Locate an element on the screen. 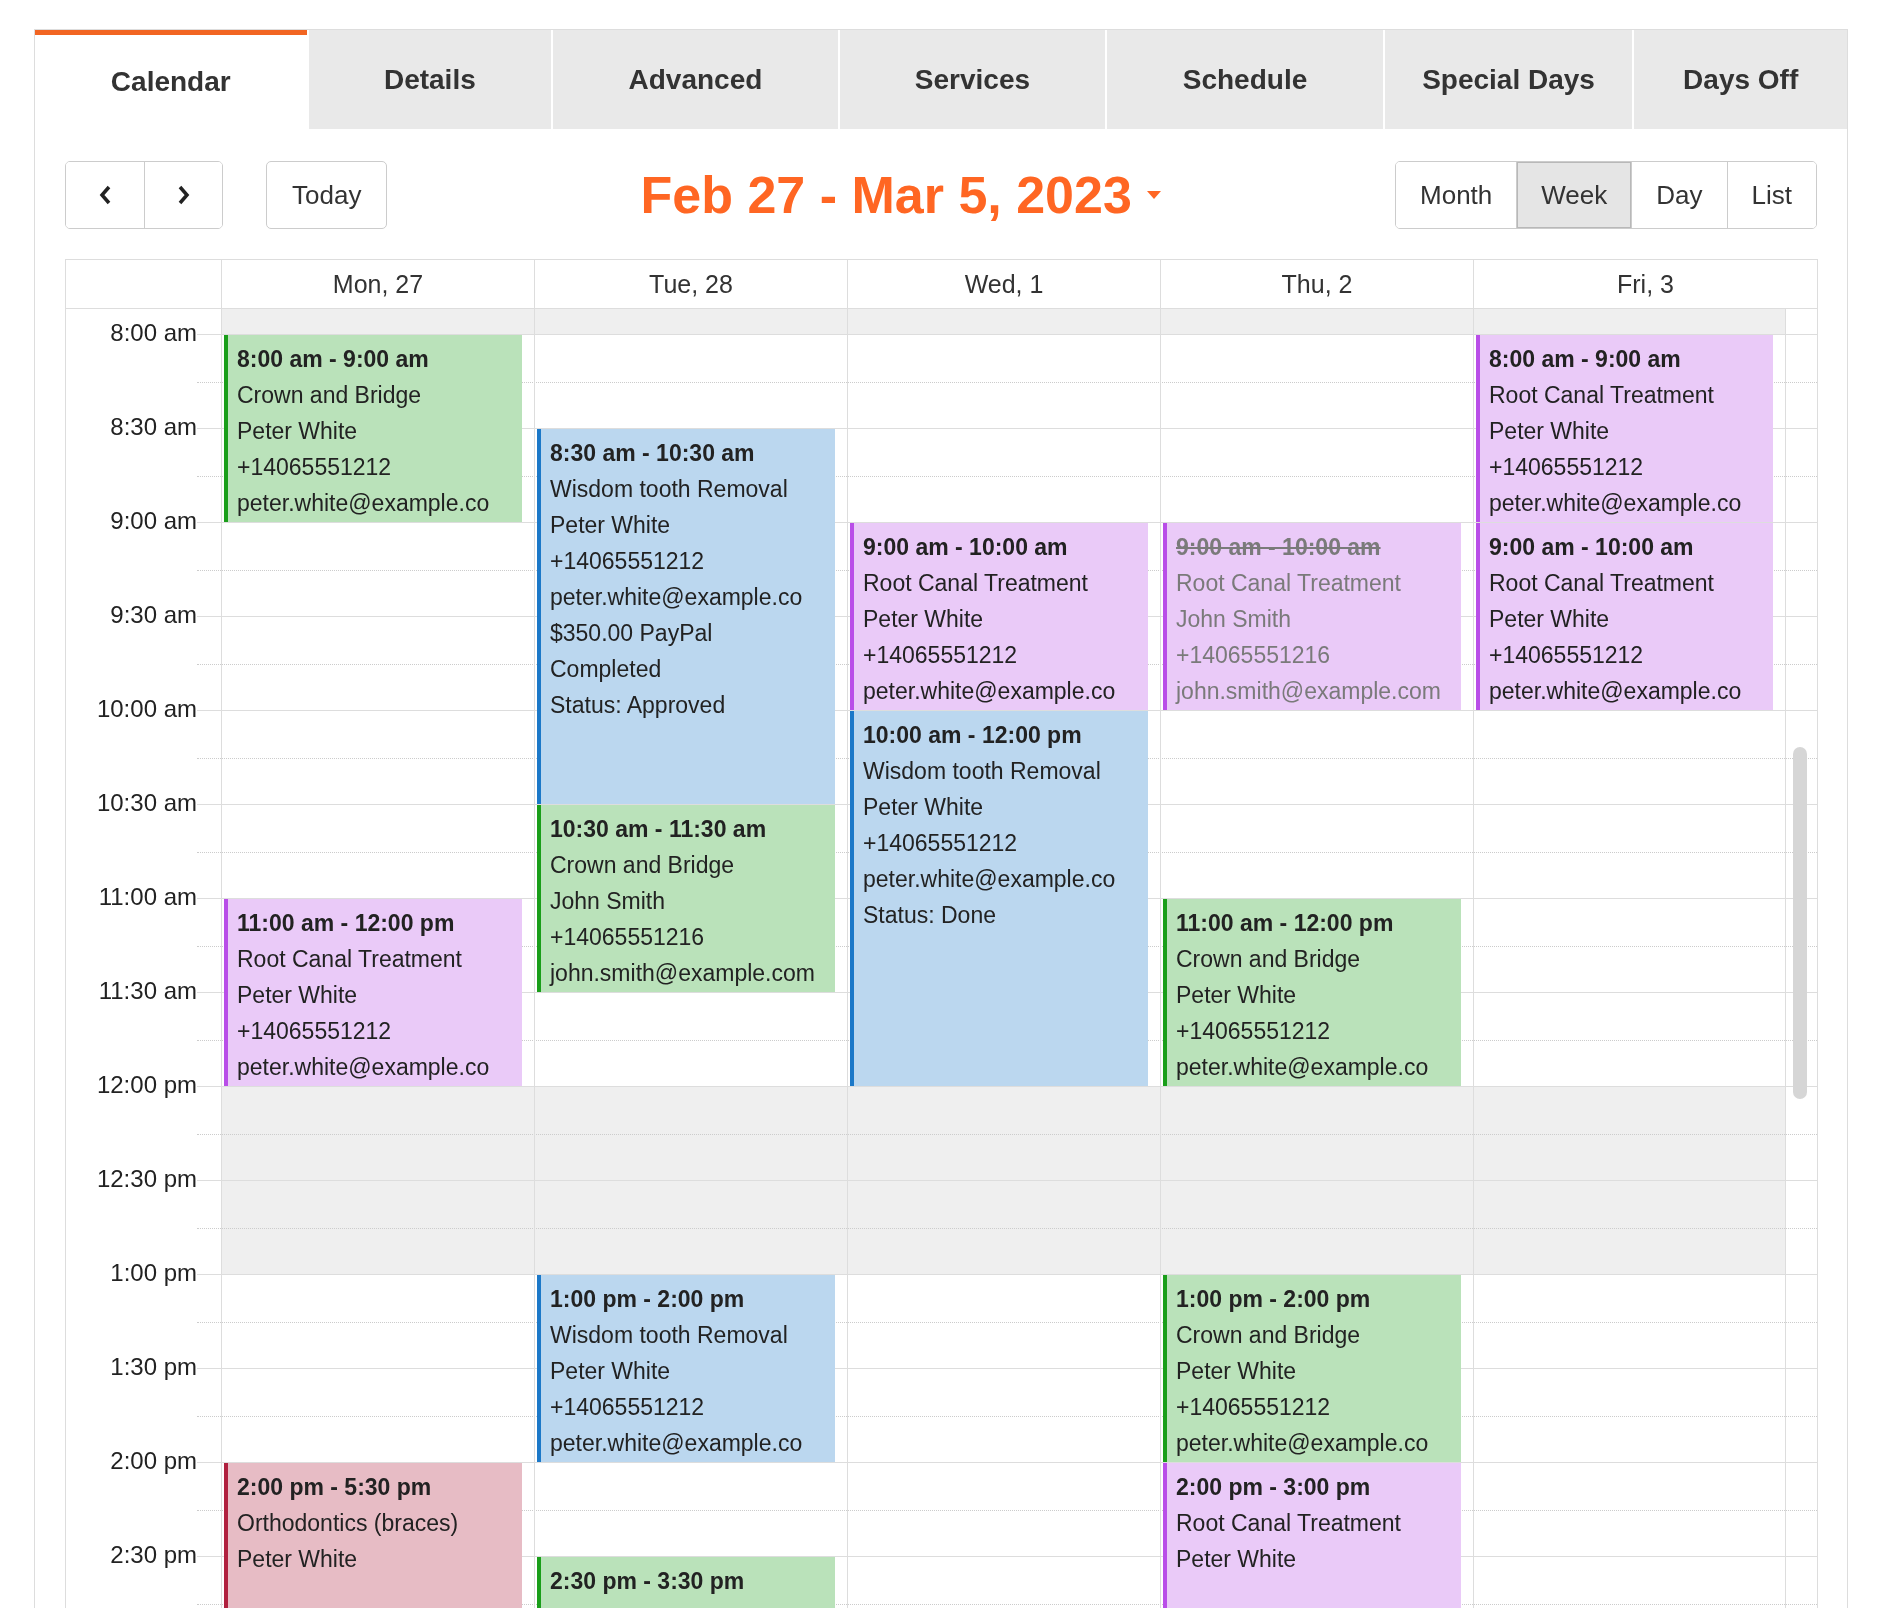 The width and height of the screenshot is (1882, 1608). view-button: List is located at coordinates (1771, 195).